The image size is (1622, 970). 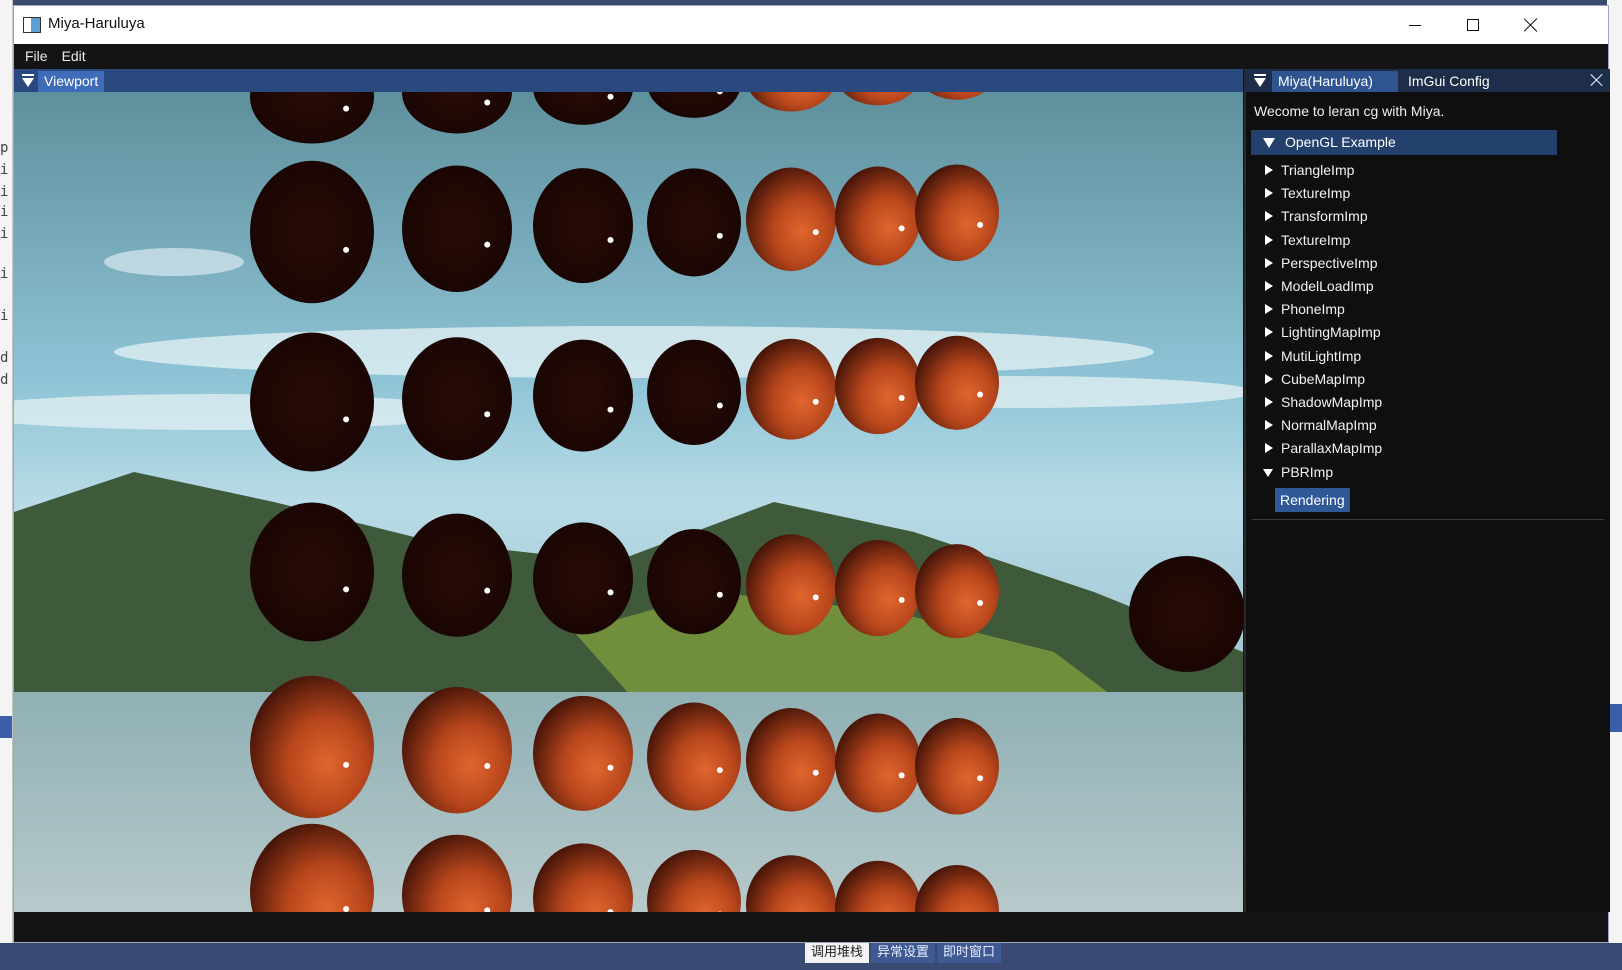 What do you see at coordinates (1313, 309) in the screenshot?
I see `tree-item-label: PhoneImp` at bounding box center [1313, 309].